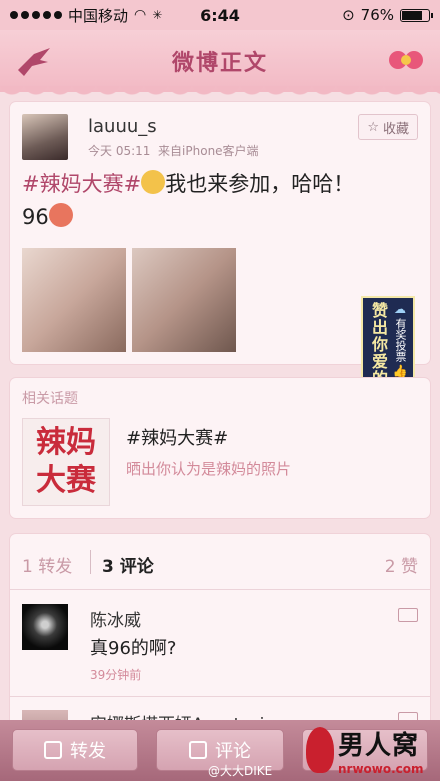 This screenshot has width=440, height=781. Describe the element at coordinates (60, 215) in the screenshot. I see `blush-emoji-icon` at that location.